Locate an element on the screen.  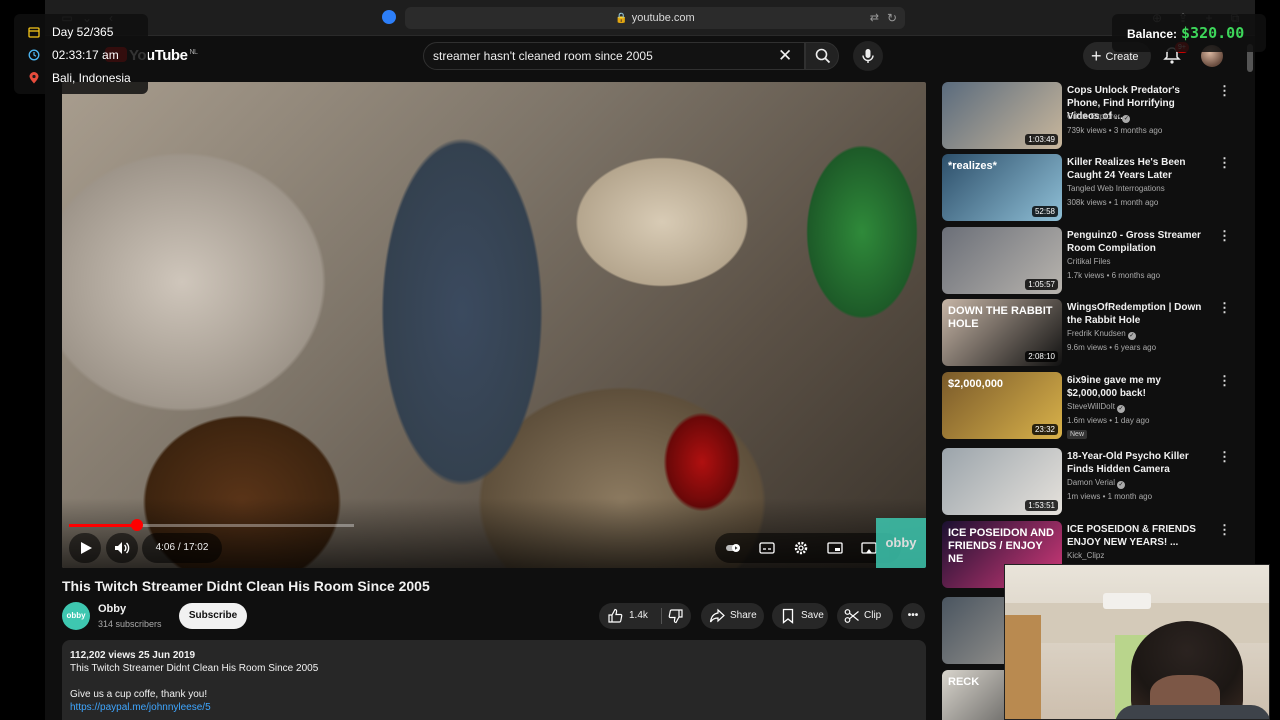
stream-hud: Day 52/365 02:33:17 am Bali, Indonesia is located at coordinates (81, 54).